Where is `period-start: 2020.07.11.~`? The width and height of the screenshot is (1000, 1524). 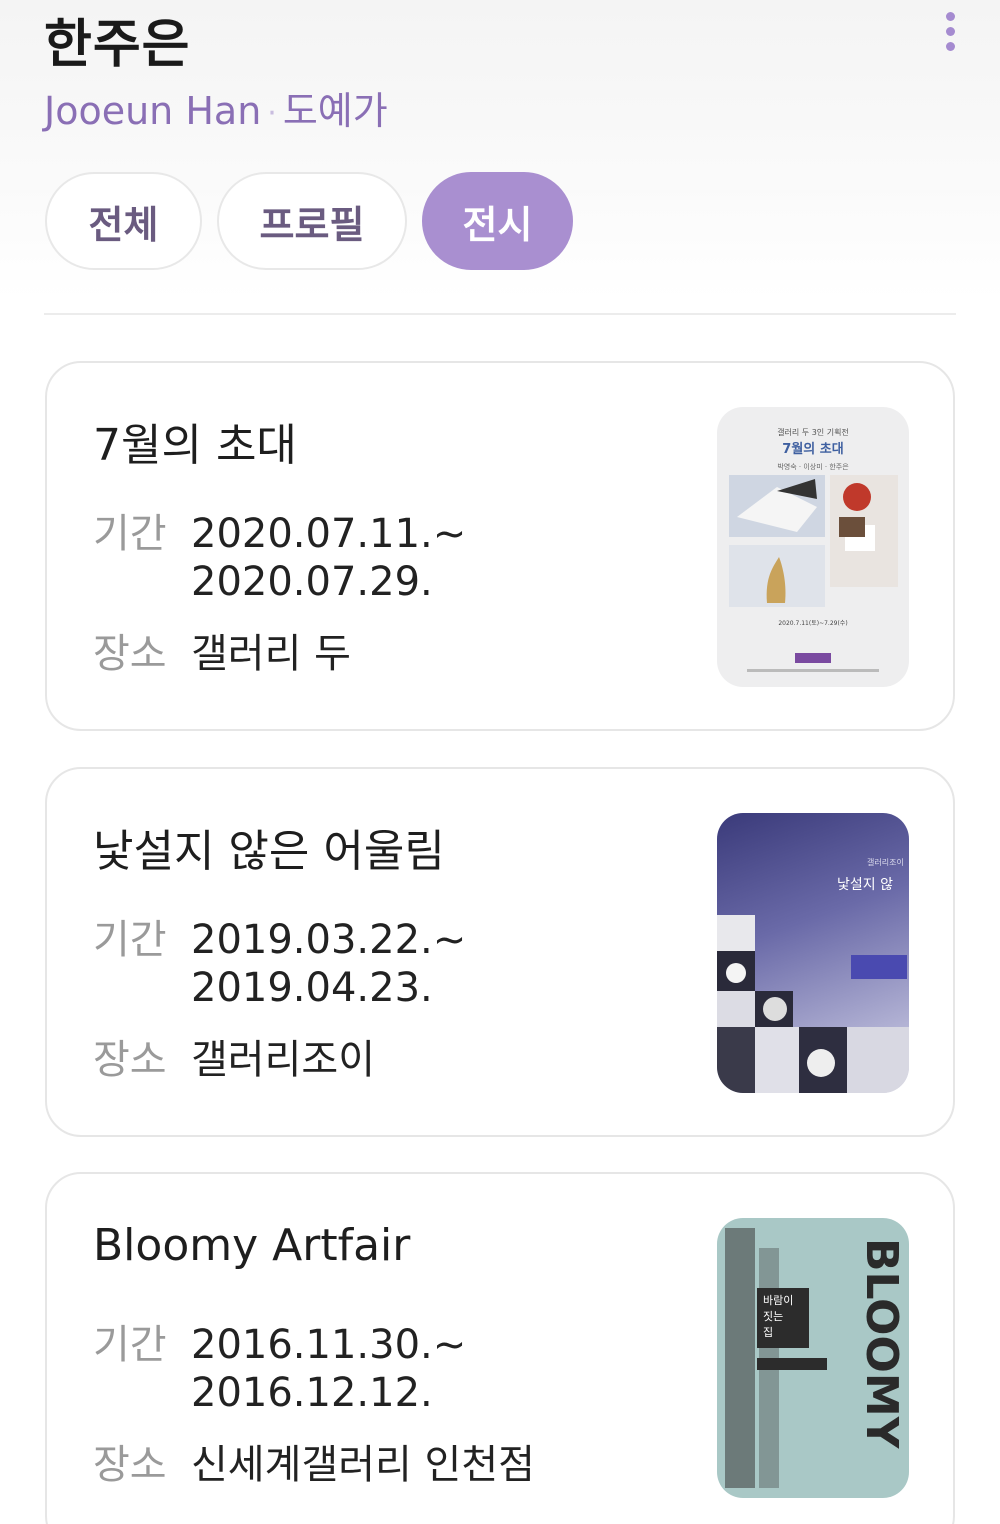
period-start: 2020.07.11.~ is located at coordinates (329, 534).